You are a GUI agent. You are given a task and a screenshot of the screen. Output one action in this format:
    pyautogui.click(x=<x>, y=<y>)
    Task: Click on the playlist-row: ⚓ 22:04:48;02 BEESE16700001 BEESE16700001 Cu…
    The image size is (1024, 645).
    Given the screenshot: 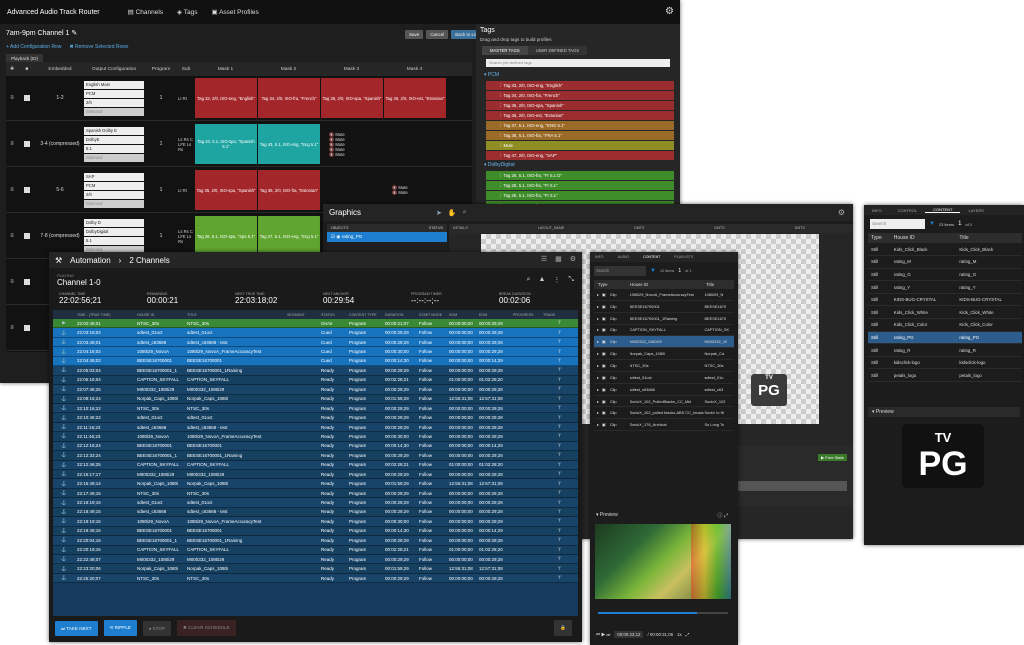 What is the action you would take?
    pyautogui.click(x=315, y=361)
    